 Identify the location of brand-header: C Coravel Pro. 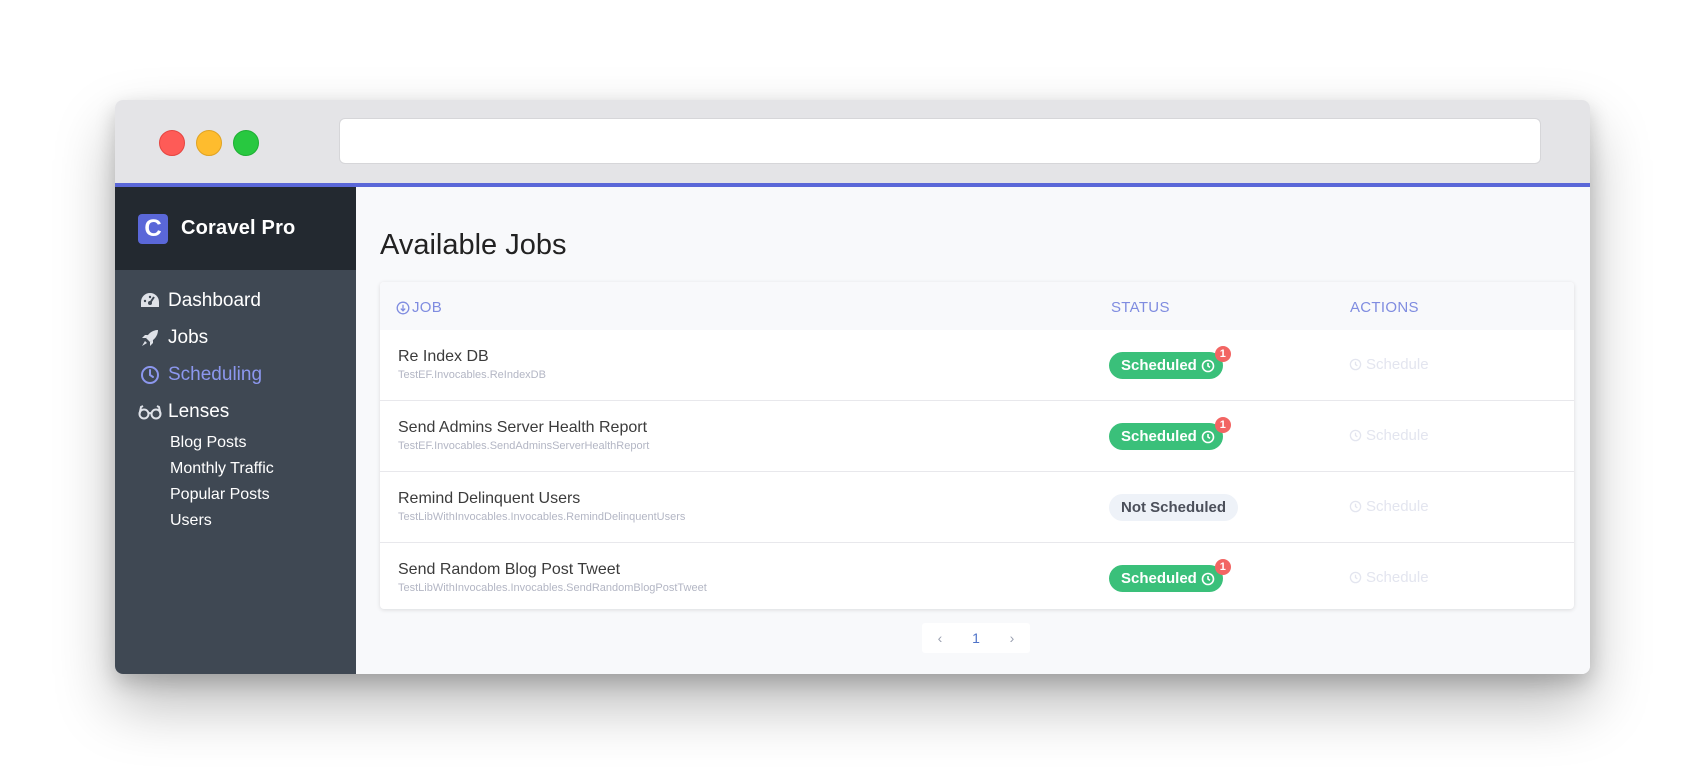
(235, 228).